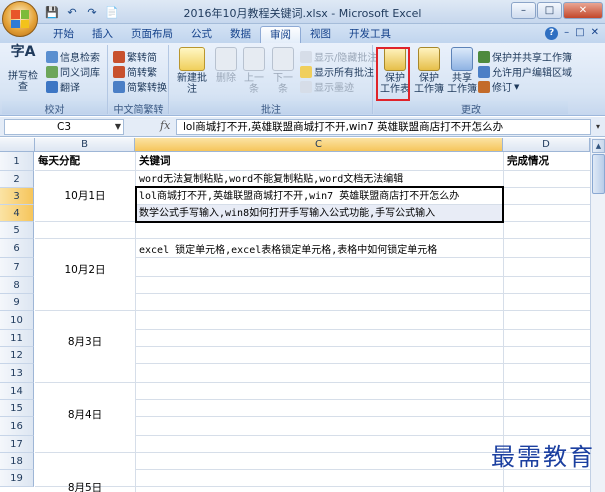  What do you see at coordinates (152, 34) in the screenshot?
I see `tab-page-layout: 页面布局` at bounding box center [152, 34].